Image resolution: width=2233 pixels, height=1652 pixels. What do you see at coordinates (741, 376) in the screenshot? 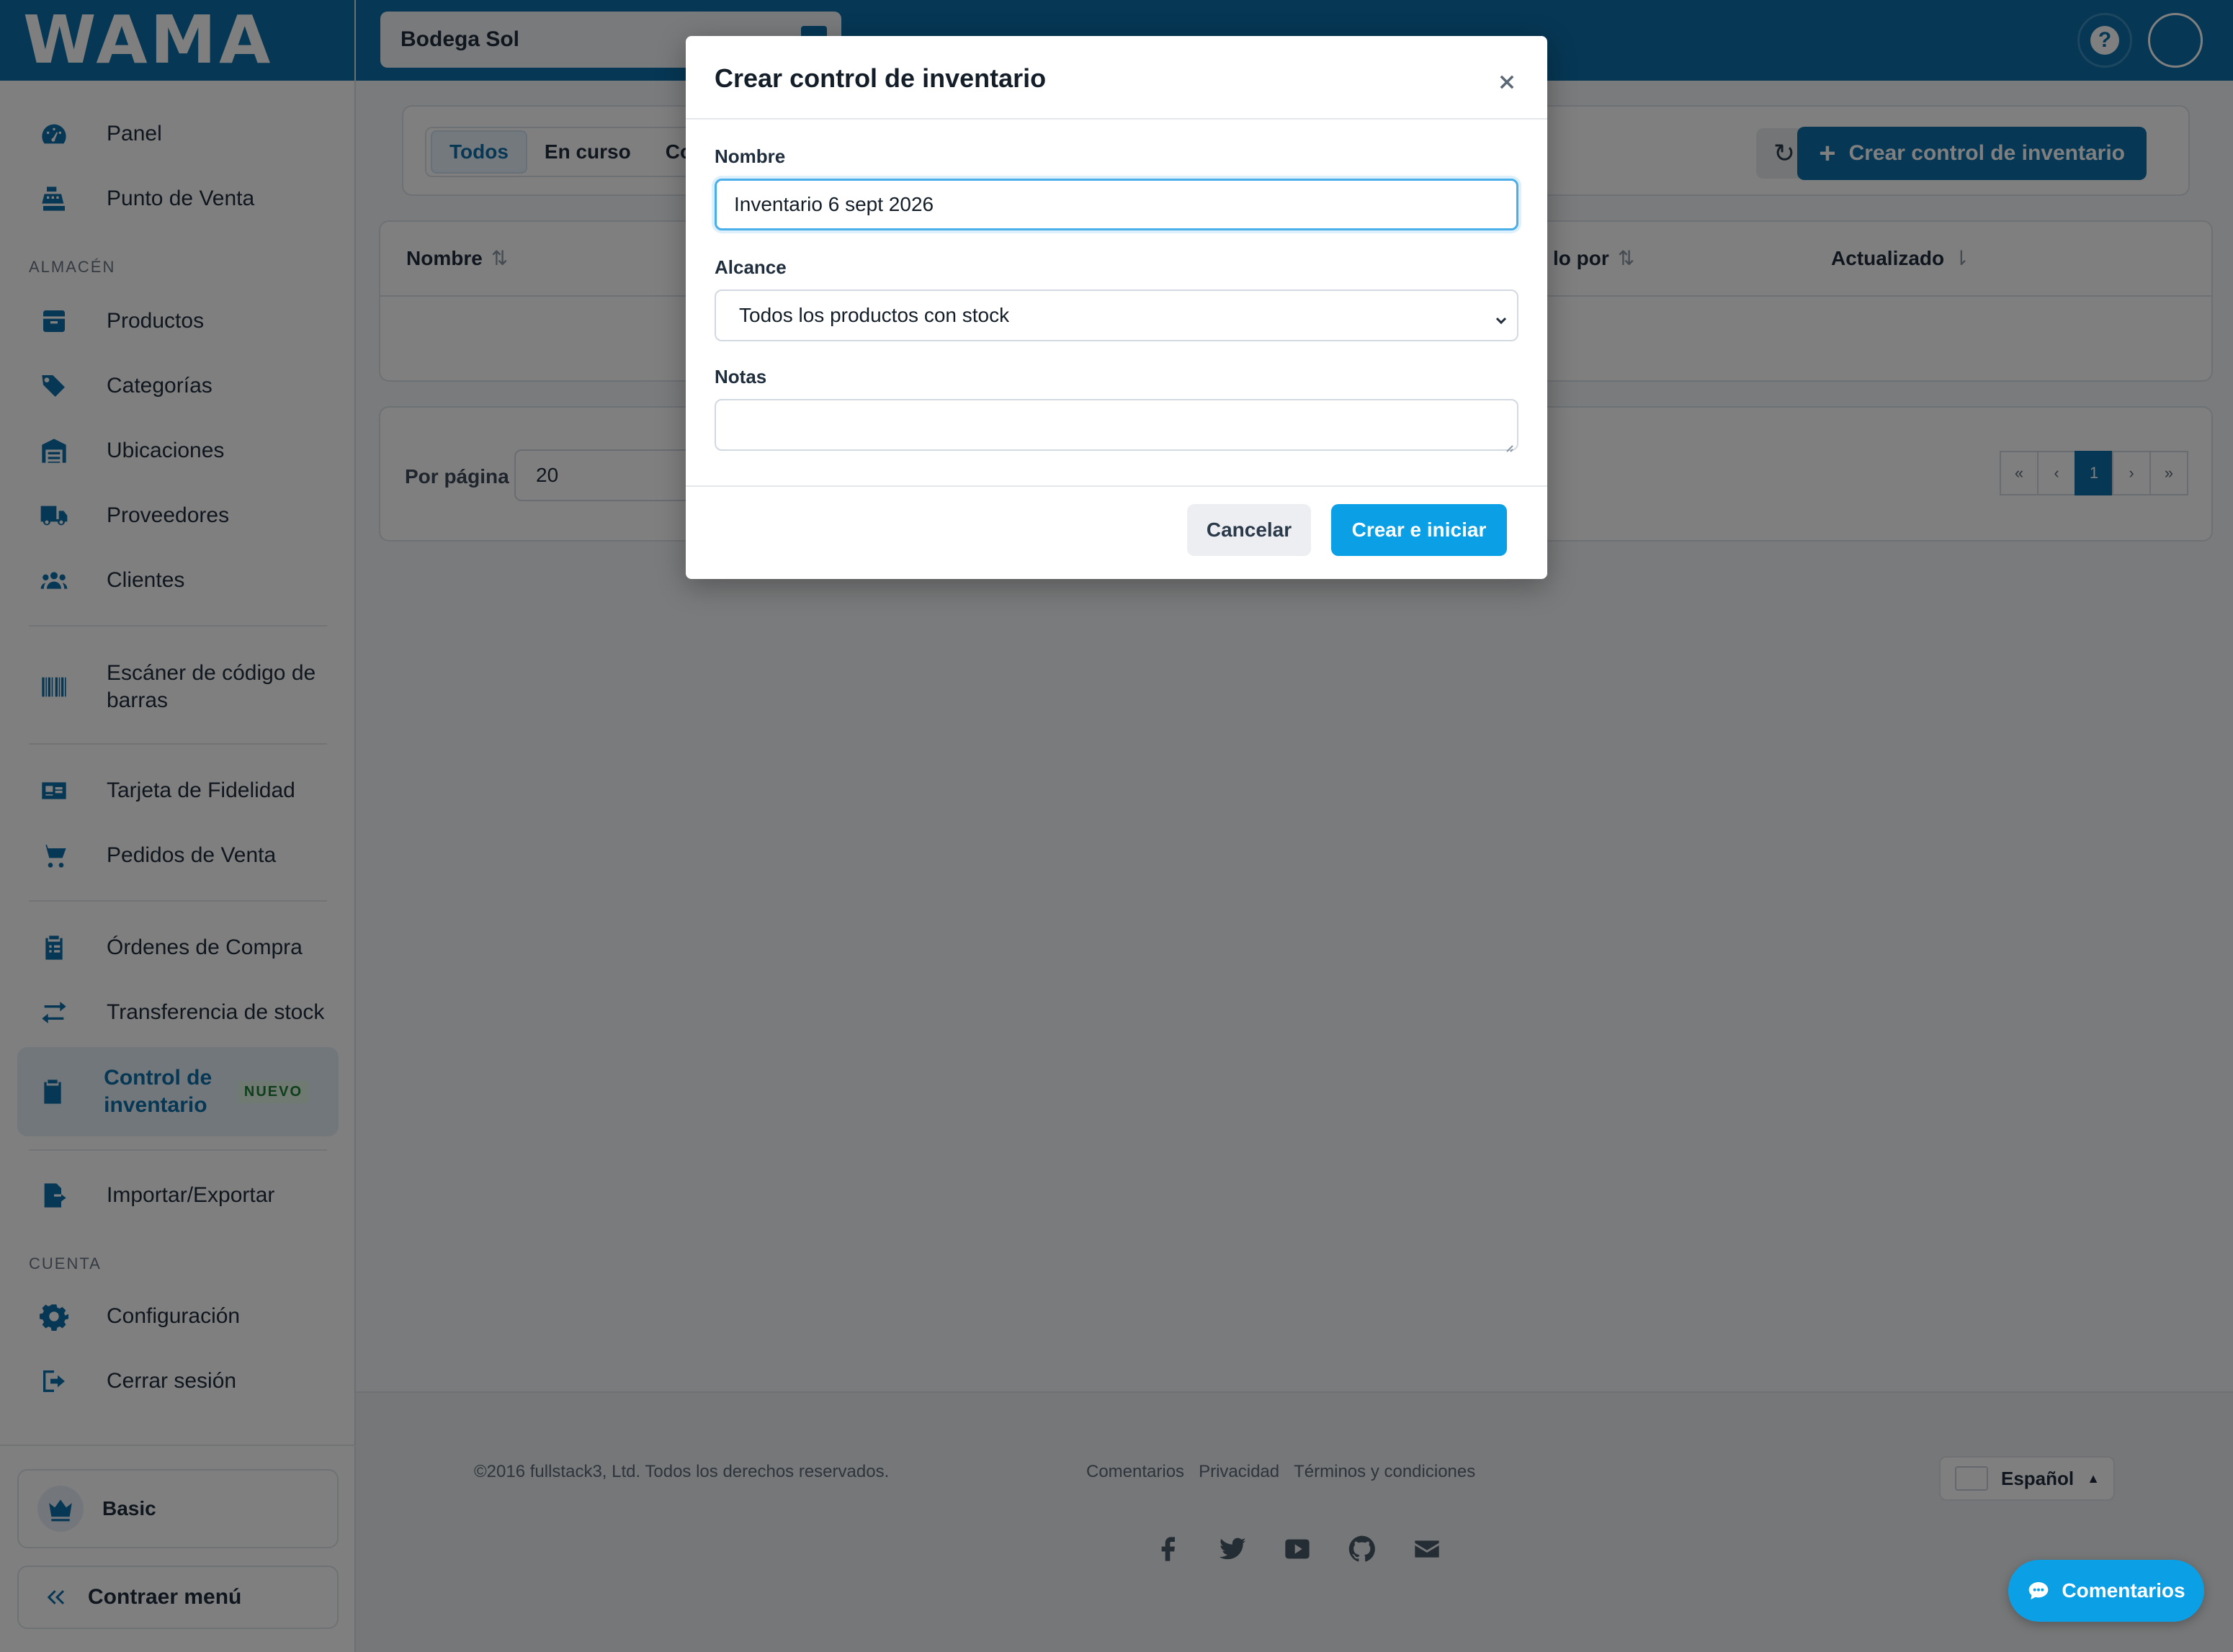
I see `notes-label: Notas` at bounding box center [741, 376].